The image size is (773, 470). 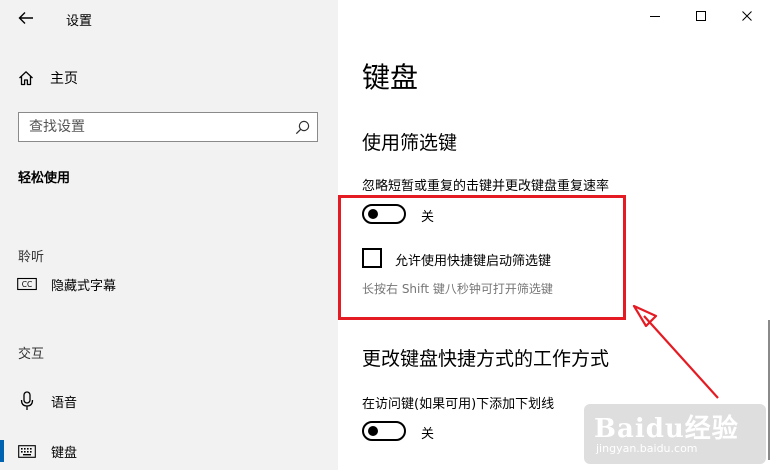 I want to click on svg-text: CC, so click(x=27, y=284).